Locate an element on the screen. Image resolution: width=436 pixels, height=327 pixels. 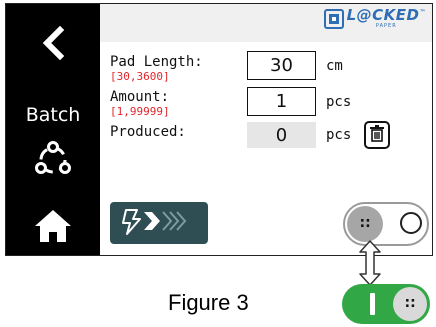
start-button is located at coordinates (159, 223).